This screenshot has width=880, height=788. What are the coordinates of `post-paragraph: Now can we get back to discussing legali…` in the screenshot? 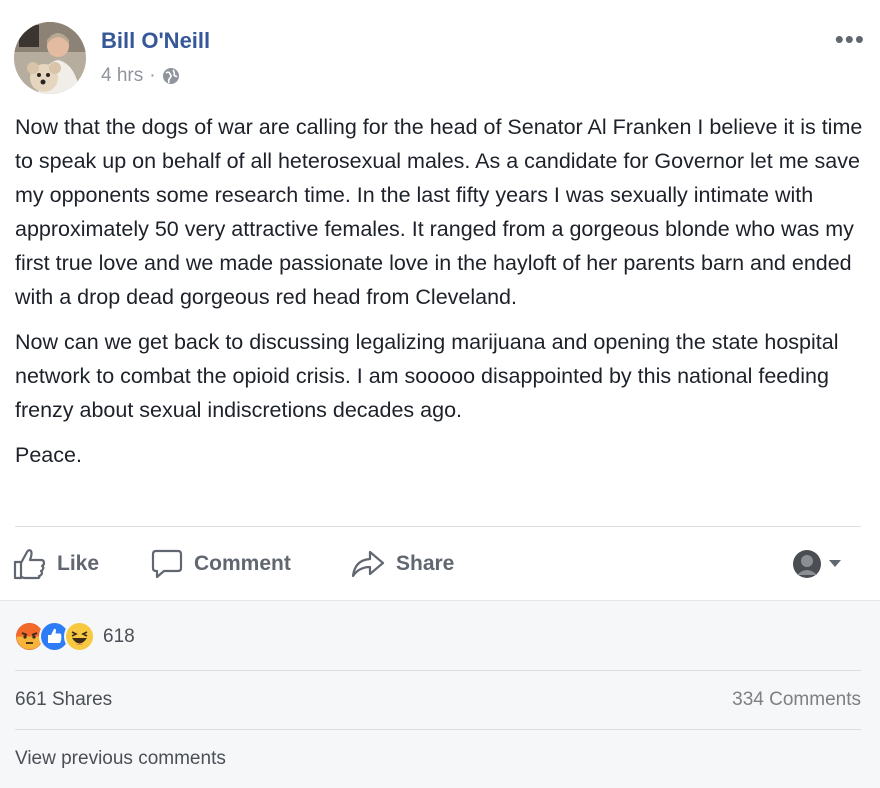 It's located at (427, 376).